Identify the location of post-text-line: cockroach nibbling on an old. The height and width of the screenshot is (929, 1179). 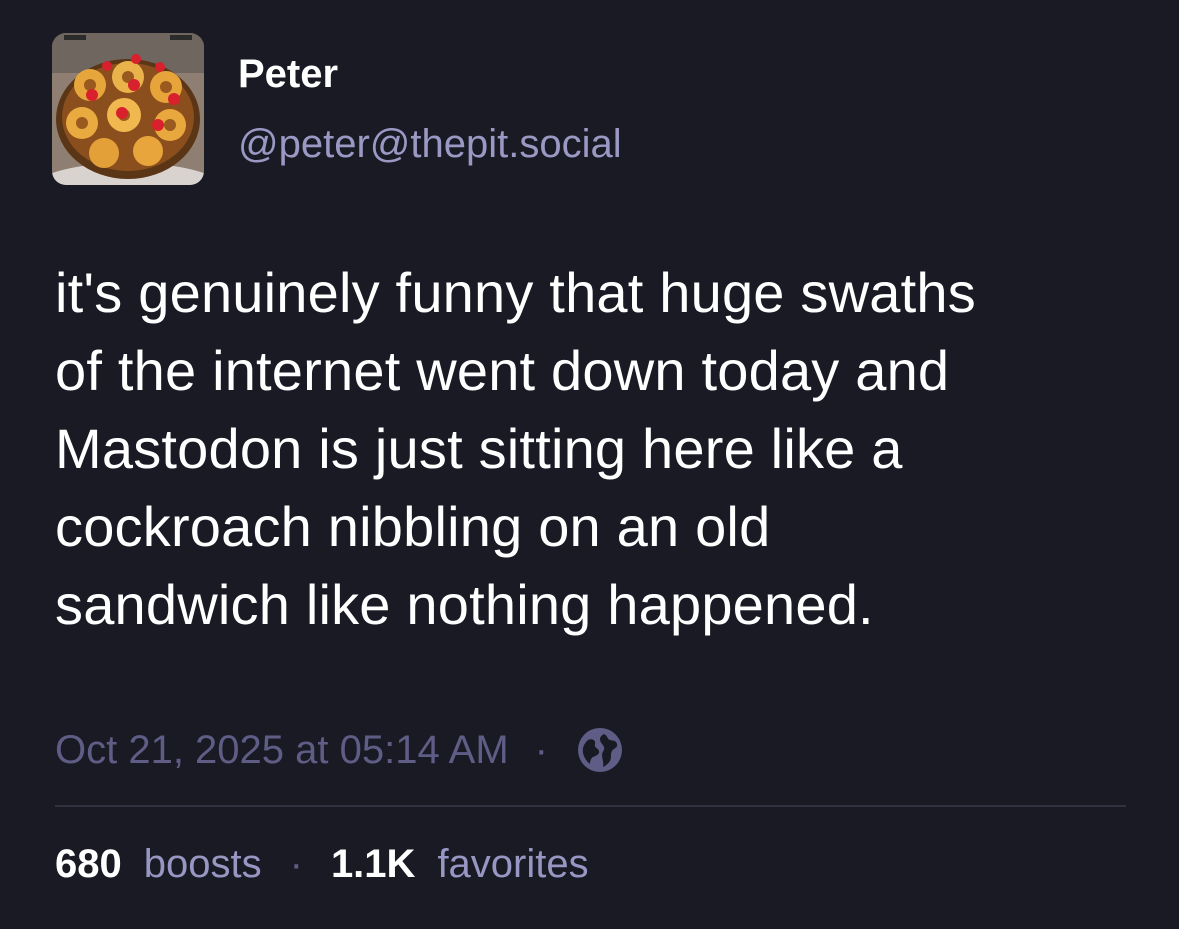
(413, 526).